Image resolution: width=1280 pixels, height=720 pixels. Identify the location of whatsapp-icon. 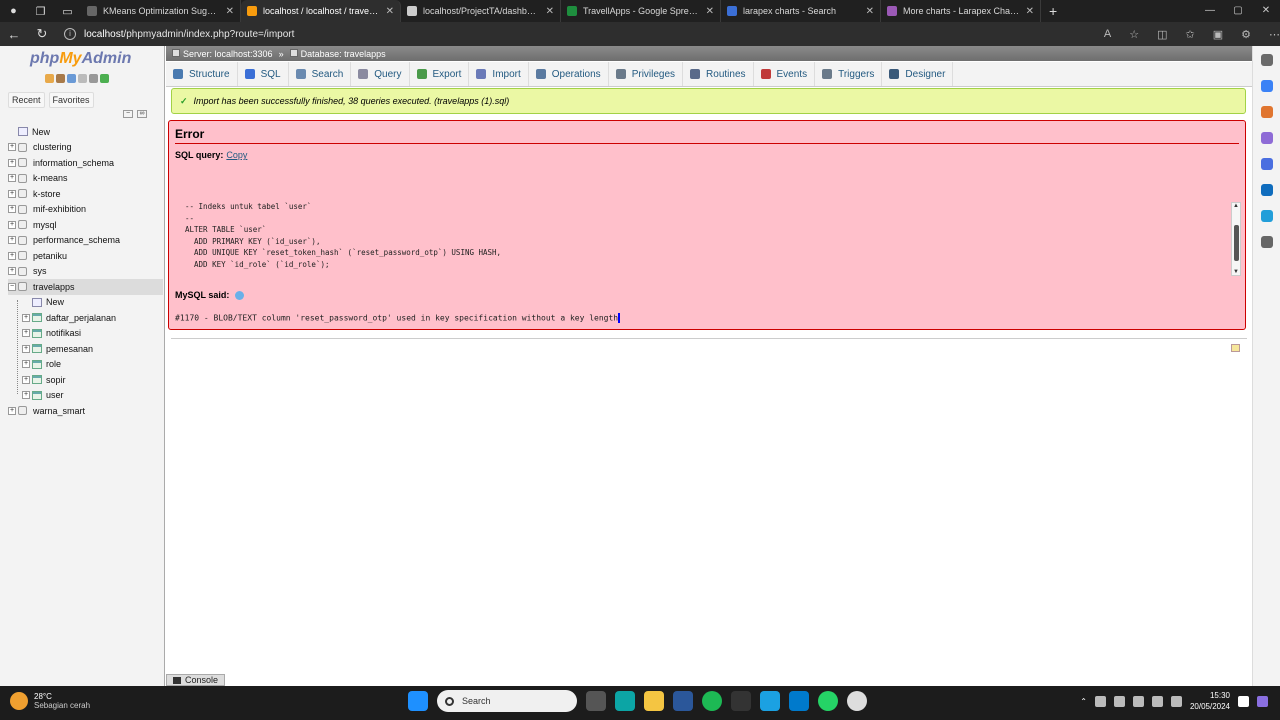
(828, 701).